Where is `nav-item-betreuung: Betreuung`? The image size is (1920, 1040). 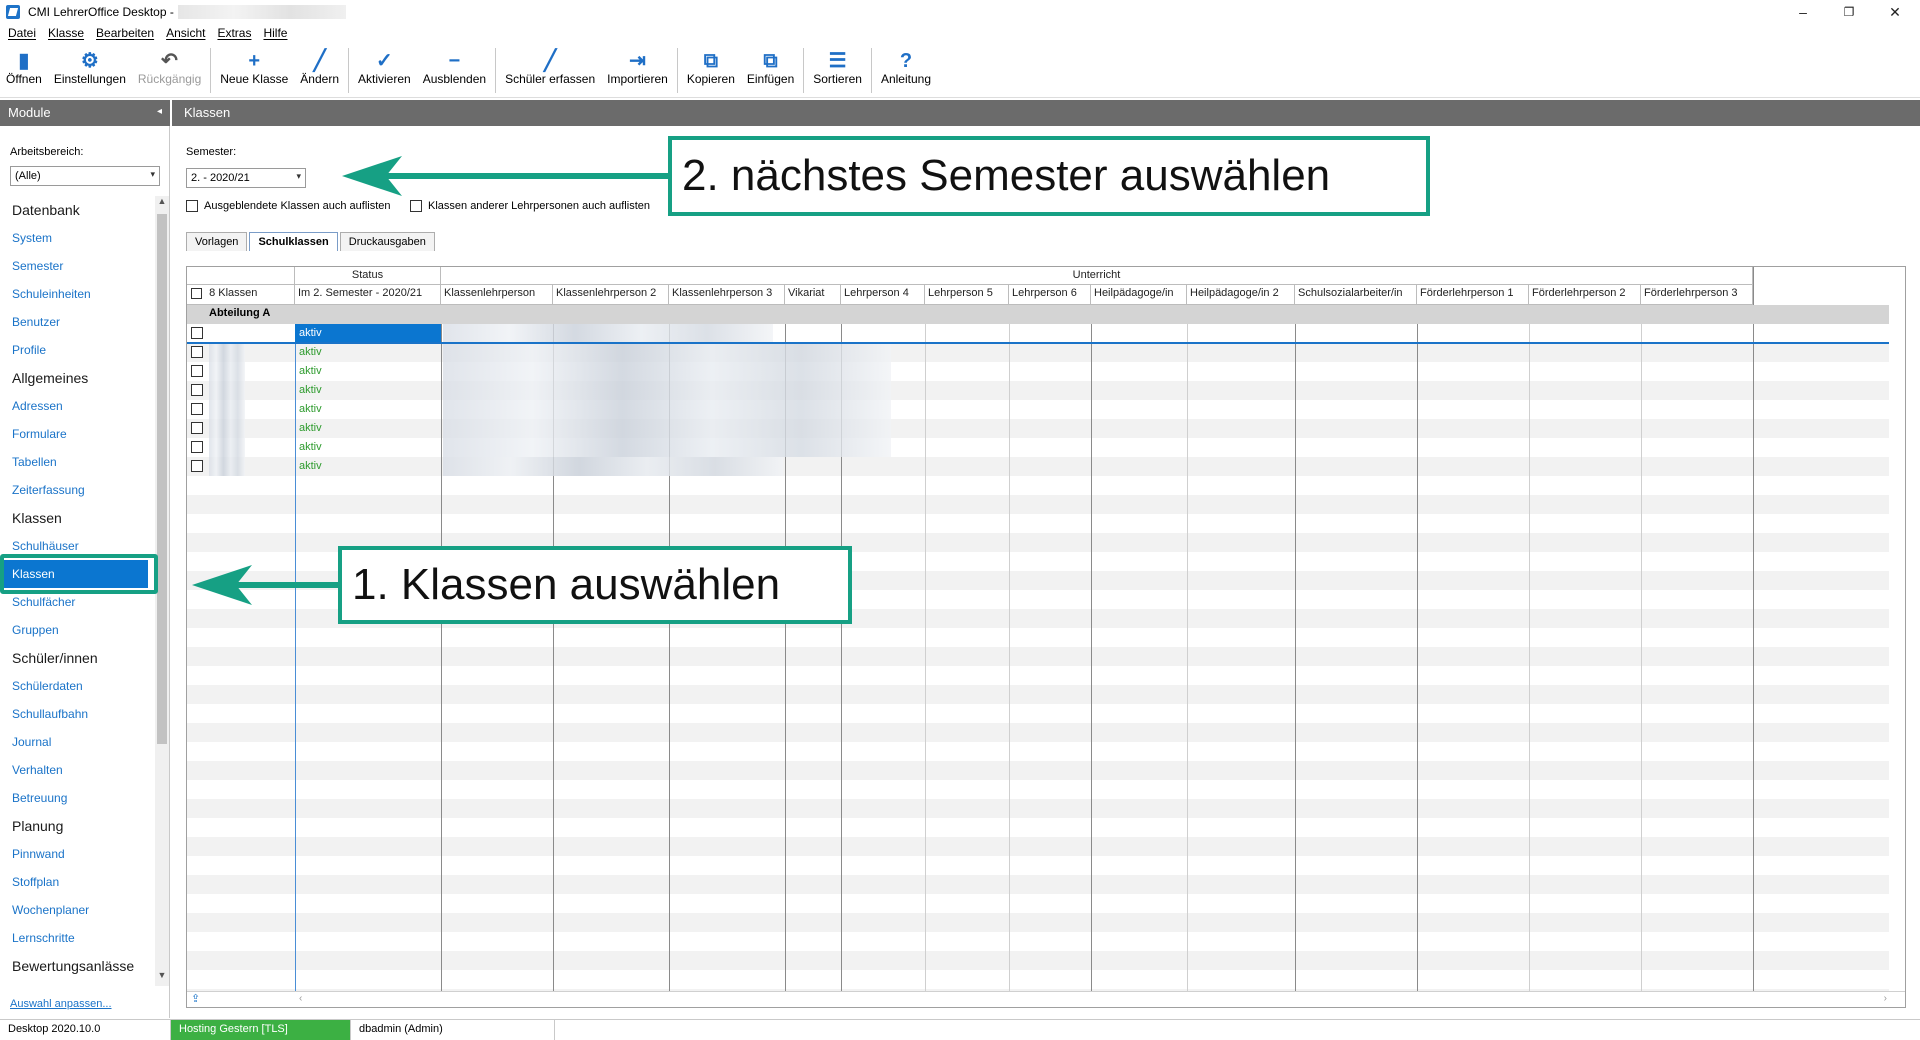
nav-item-betreuung: Betreuung is located at coordinates (76, 798).